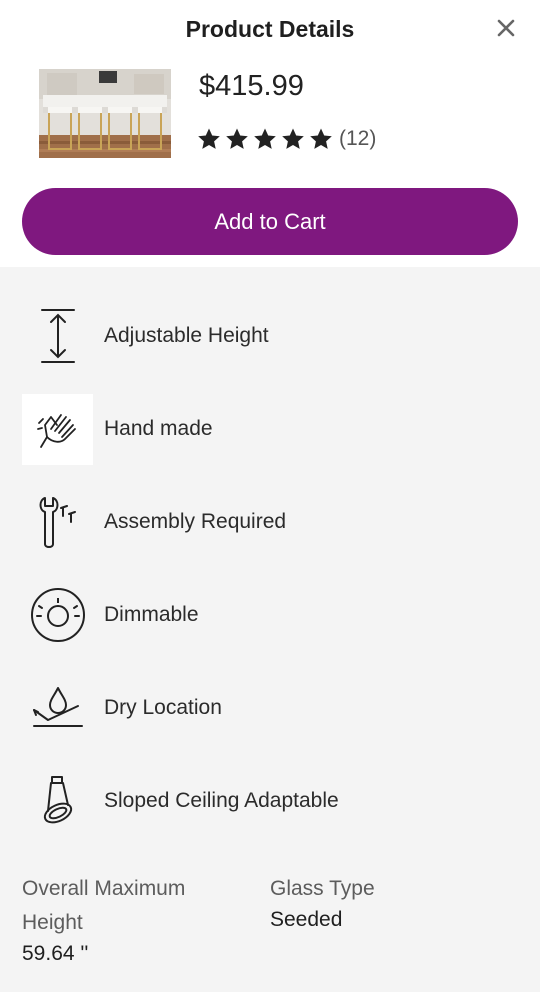 The width and height of the screenshot is (540, 992). What do you see at coordinates (358, 138) in the screenshot?
I see `rating-count: (12)` at bounding box center [358, 138].